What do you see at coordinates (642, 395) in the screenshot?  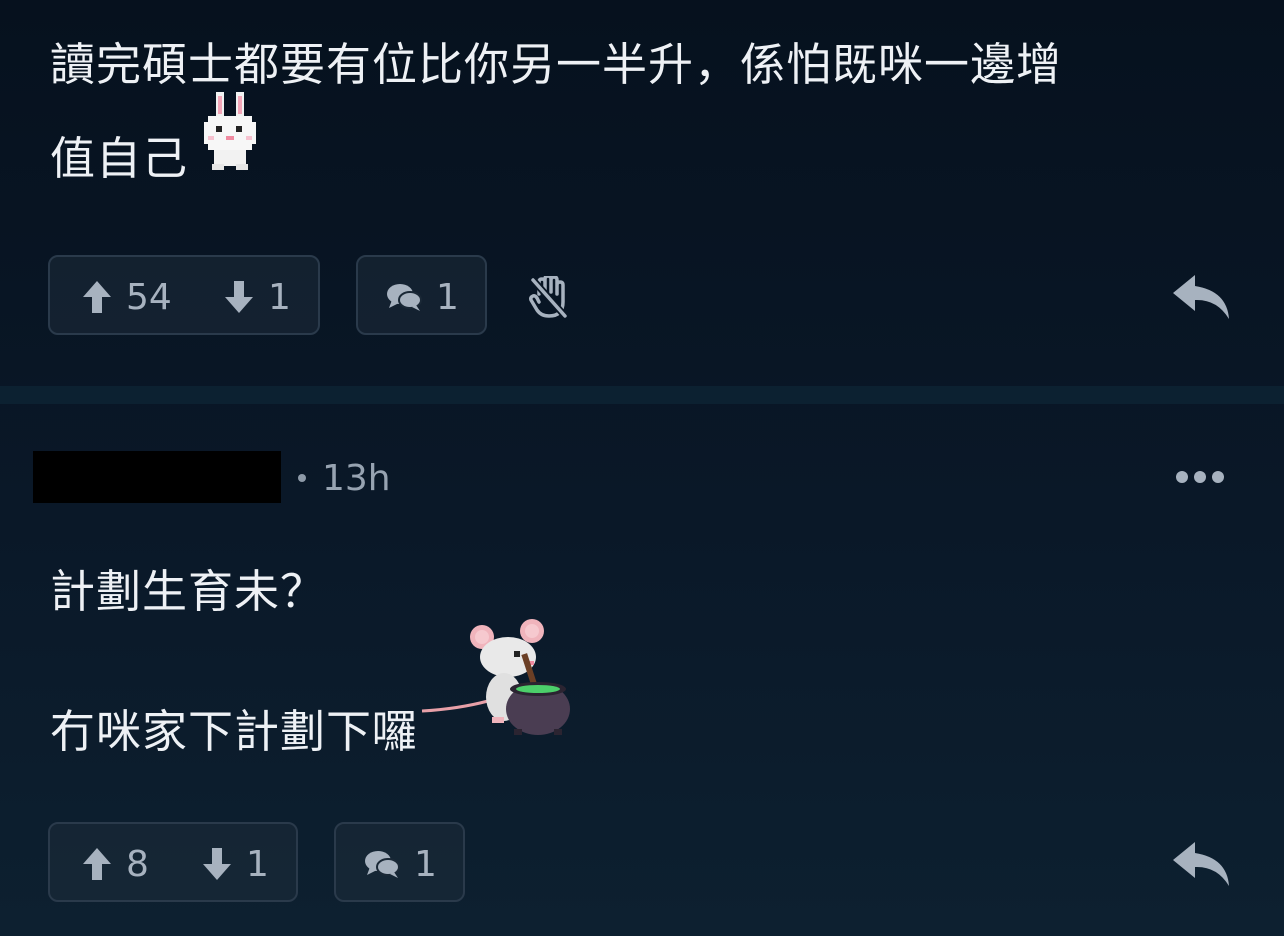 I see `comment-divider` at bounding box center [642, 395].